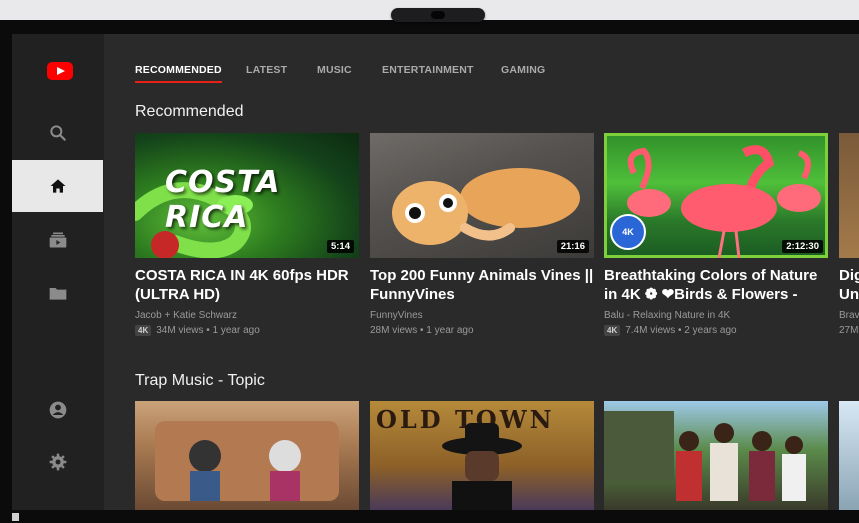 This screenshot has width=859, height=523. What do you see at coordinates (482, 330) in the screenshot?
I see `video-meta: 28M views • 1 year ago` at bounding box center [482, 330].